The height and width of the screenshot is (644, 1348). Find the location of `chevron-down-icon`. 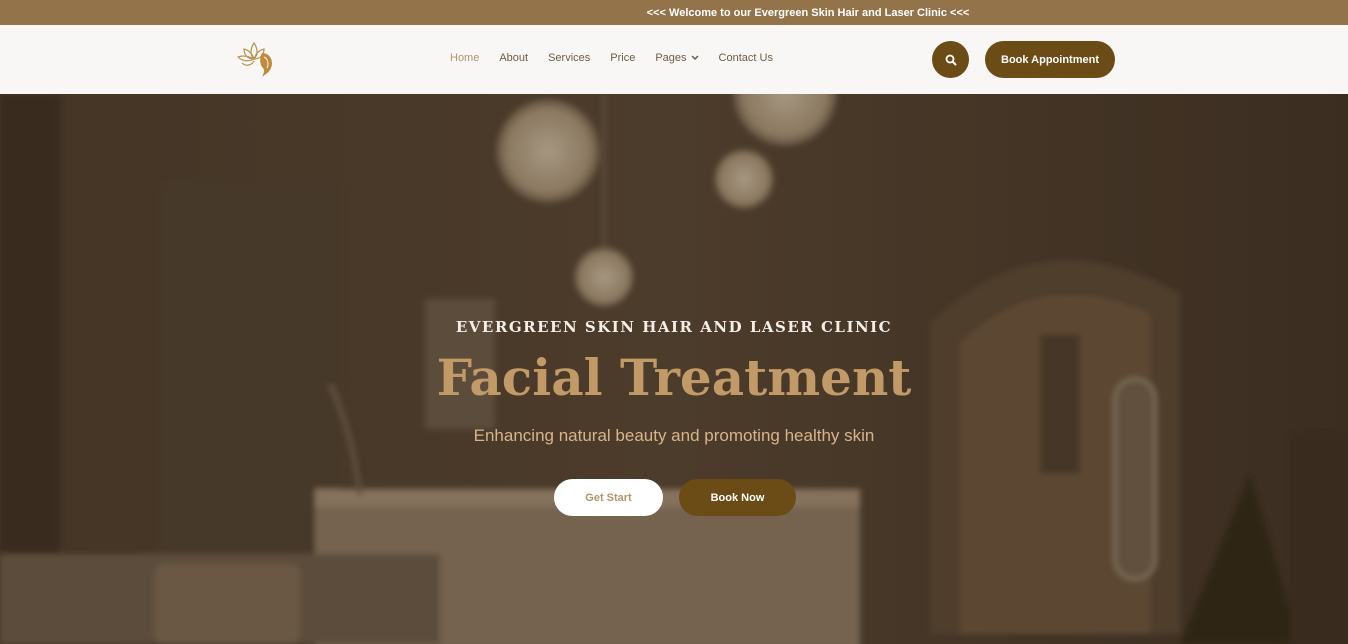

chevron-down-icon is located at coordinates (695, 58).